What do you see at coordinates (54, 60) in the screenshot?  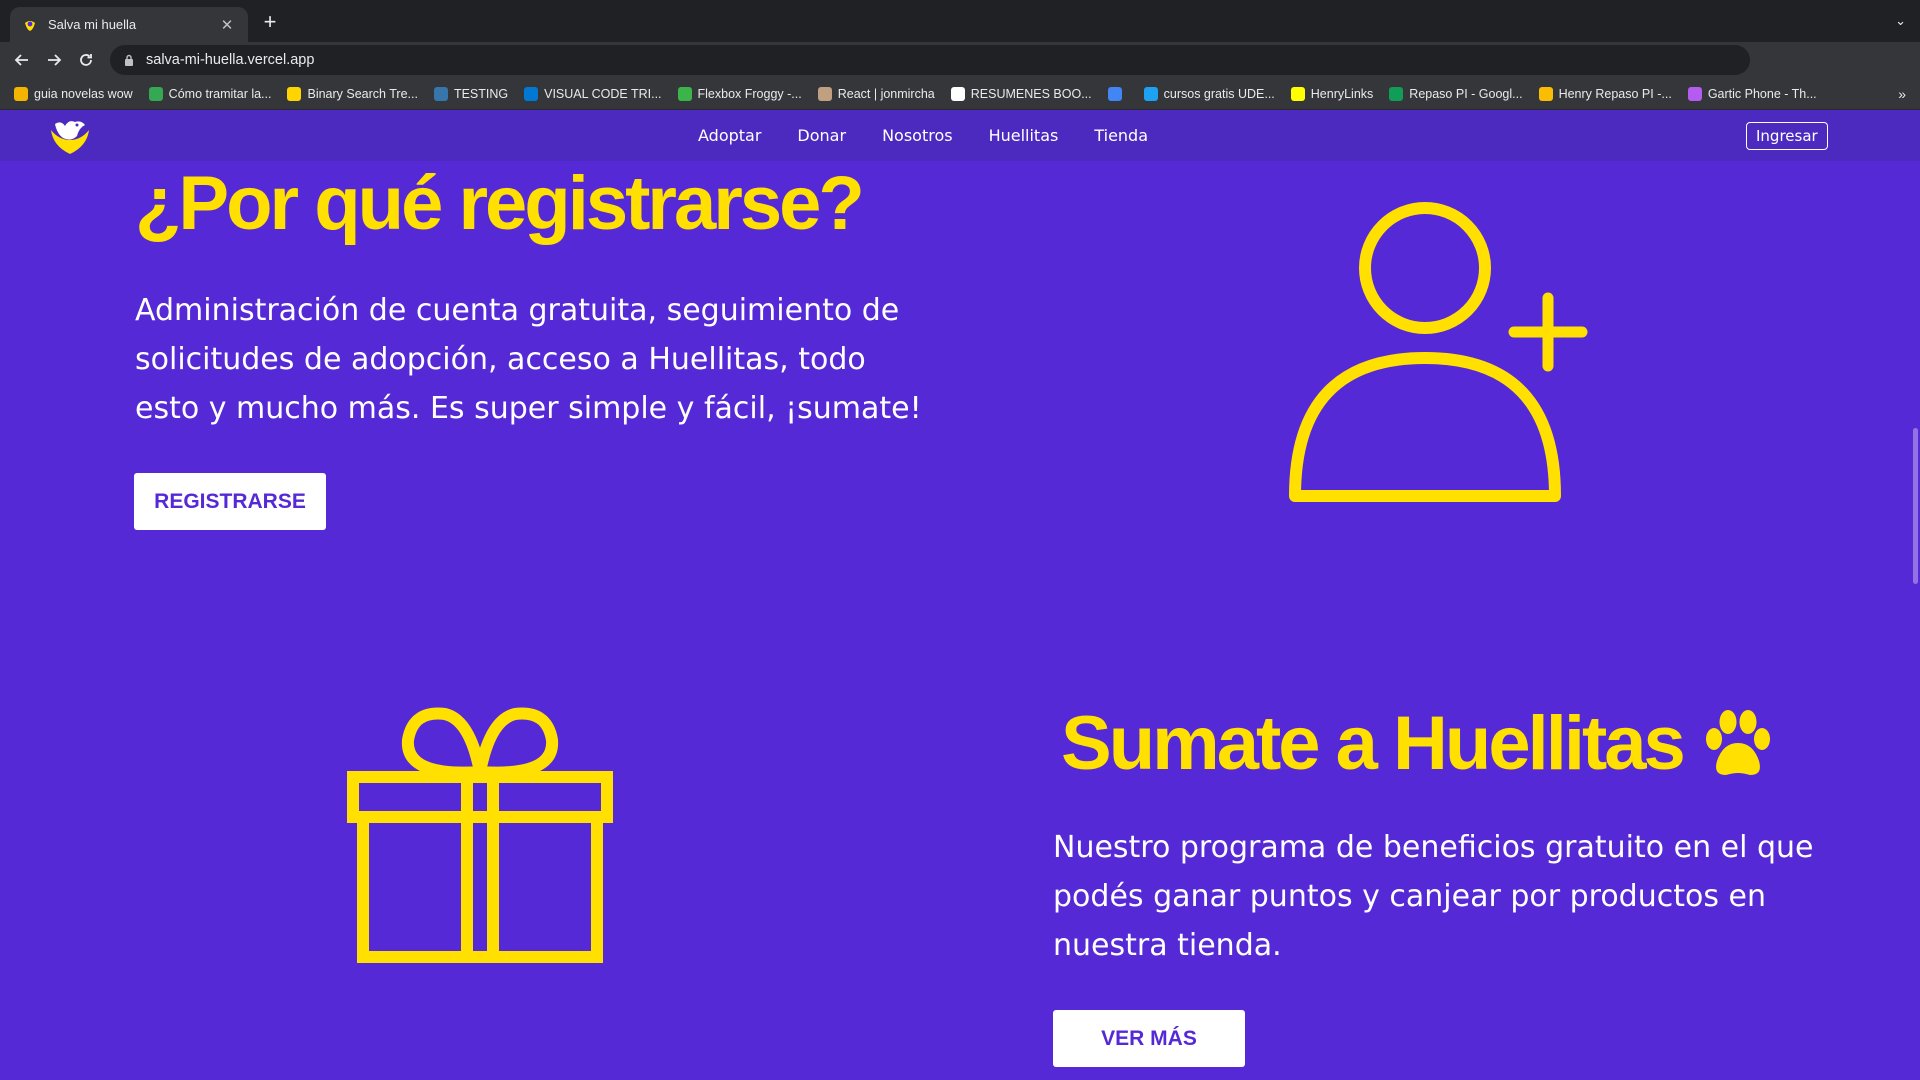 I see `forward-arrow-icon` at bounding box center [54, 60].